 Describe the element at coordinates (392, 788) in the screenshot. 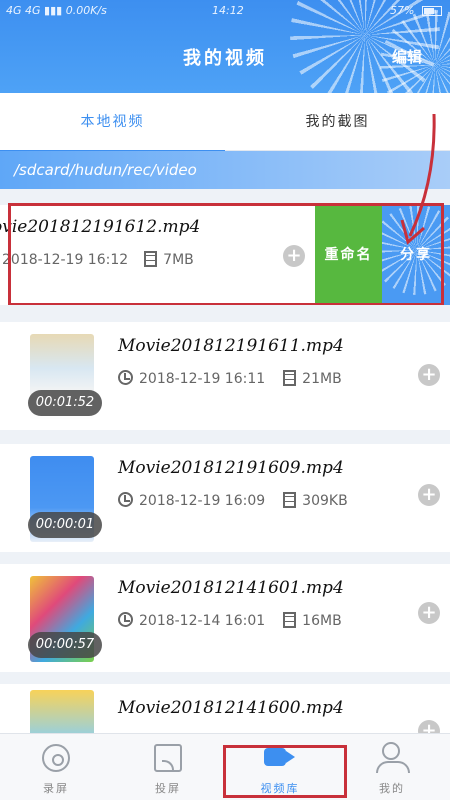

I see `nav-label: 我的` at that location.